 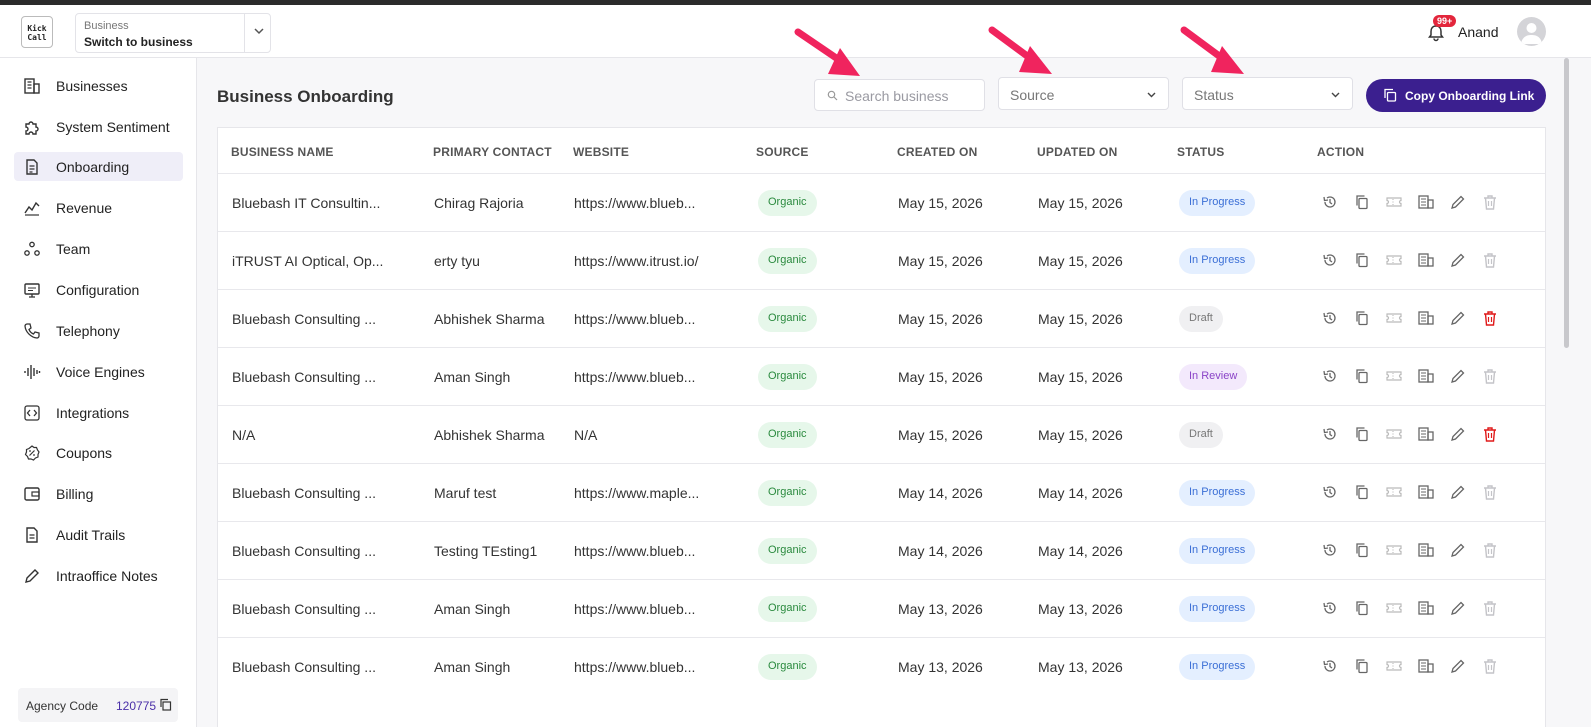 I want to click on sidebar-item-system-sentiment: System Sentiment, so click(x=98, y=126).